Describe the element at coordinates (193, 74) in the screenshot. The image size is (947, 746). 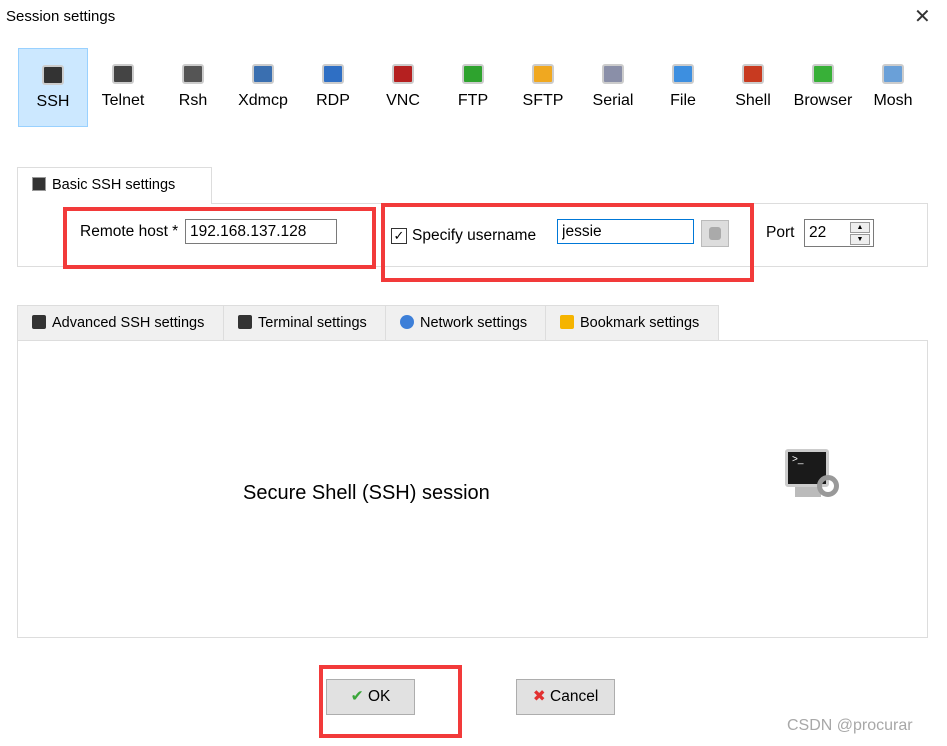
I see `rsh-icon` at that location.